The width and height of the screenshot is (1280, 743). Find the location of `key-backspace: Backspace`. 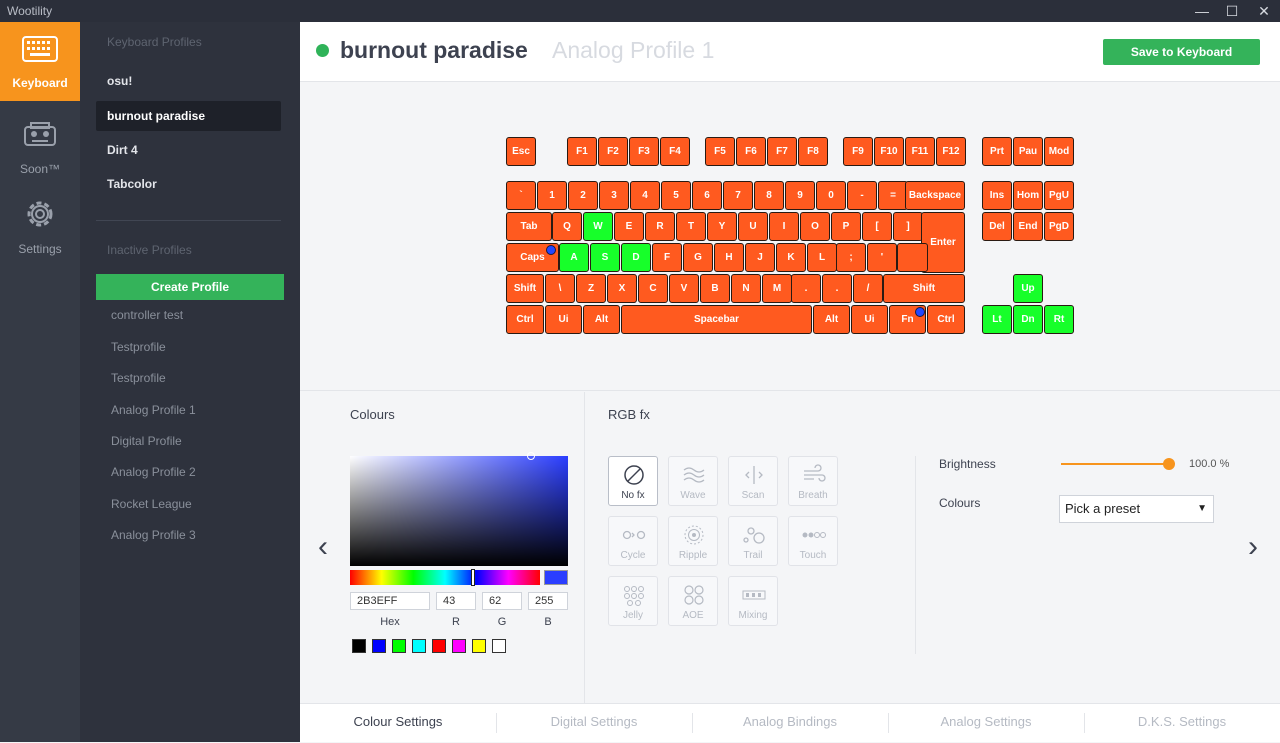

key-backspace: Backspace is located at coordinates (935, 195).